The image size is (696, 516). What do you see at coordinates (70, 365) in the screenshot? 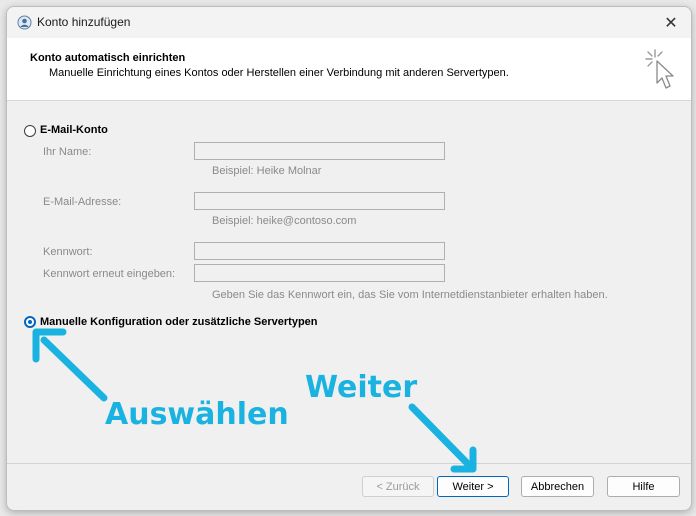
I see `arrow-to-manual-config` at bounding box center [70, 365].